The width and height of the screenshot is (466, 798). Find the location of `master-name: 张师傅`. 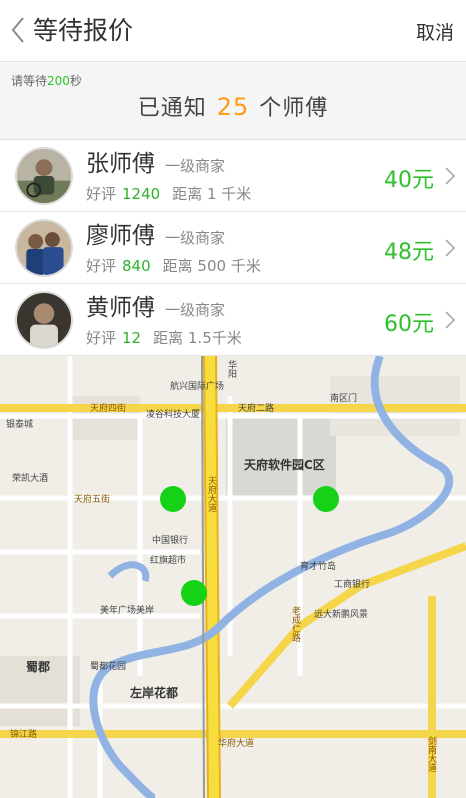

master-name: 张师傅 is located at coordinates (120, 164).